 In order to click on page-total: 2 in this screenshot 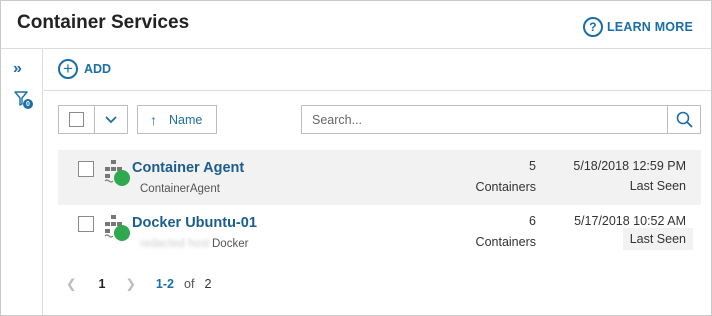, I will do `click(208, 283)`.